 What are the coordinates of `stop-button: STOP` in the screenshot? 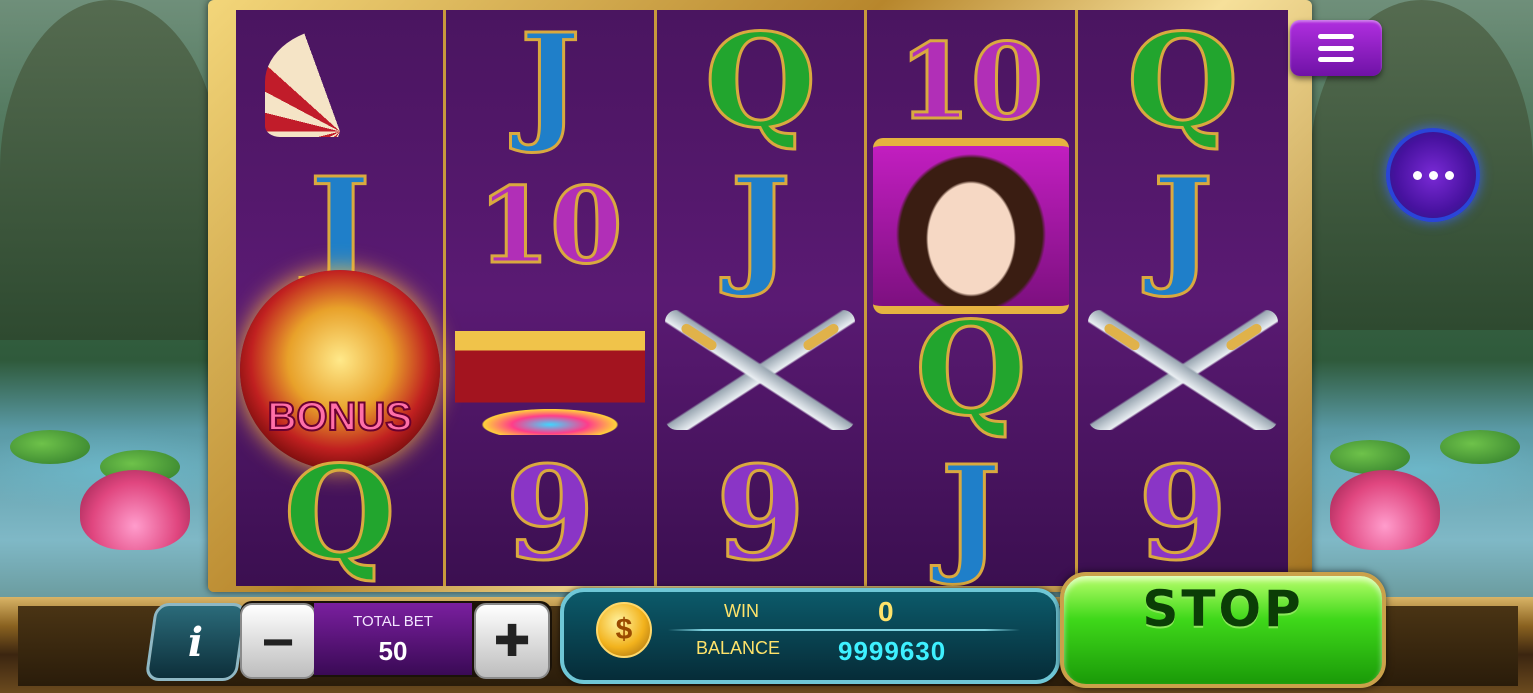 It's located at (1223, 630).